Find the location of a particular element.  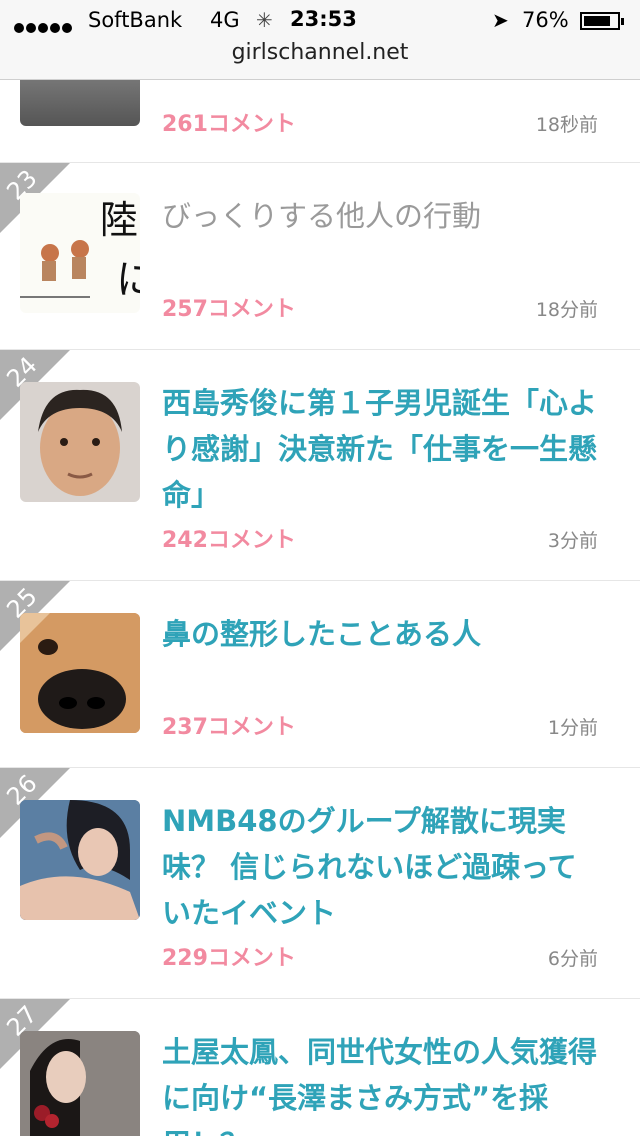

battery-percent: 76% is located at coordinates (545, 20).